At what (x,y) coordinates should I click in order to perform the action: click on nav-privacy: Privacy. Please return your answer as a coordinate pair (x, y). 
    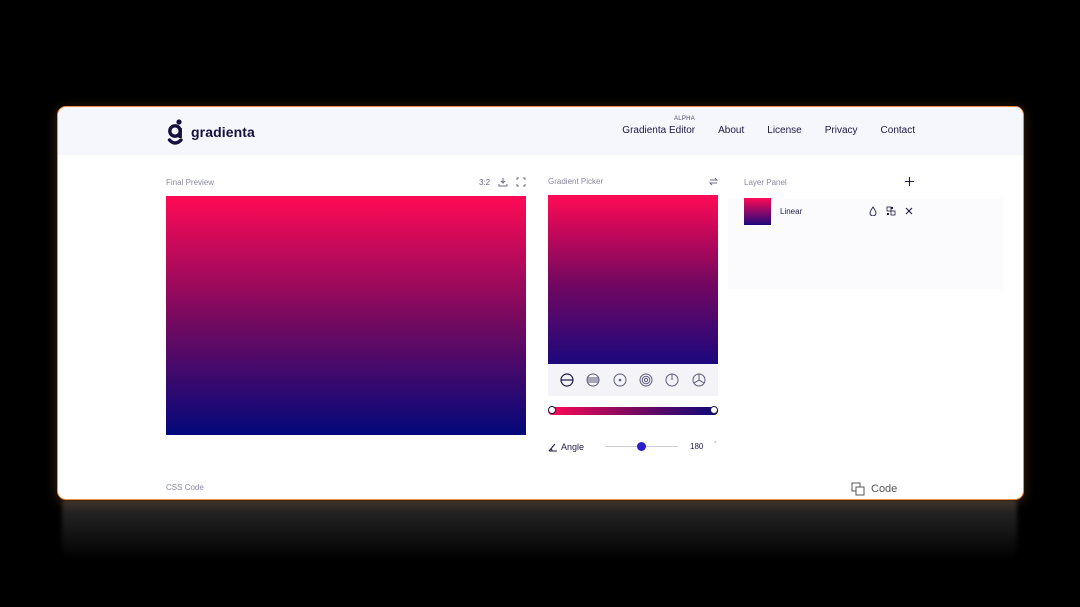
    Looking at the image, I should click on (841, 130).